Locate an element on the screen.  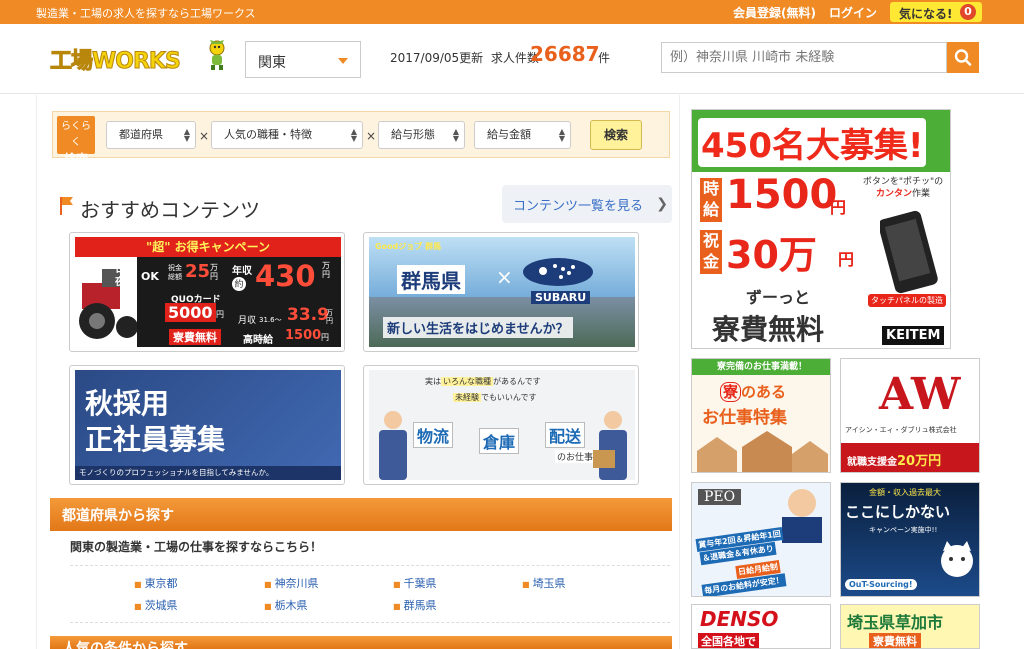
bubble-text: ボタンを"ポチッ"の is located at coordinates (903, 182).